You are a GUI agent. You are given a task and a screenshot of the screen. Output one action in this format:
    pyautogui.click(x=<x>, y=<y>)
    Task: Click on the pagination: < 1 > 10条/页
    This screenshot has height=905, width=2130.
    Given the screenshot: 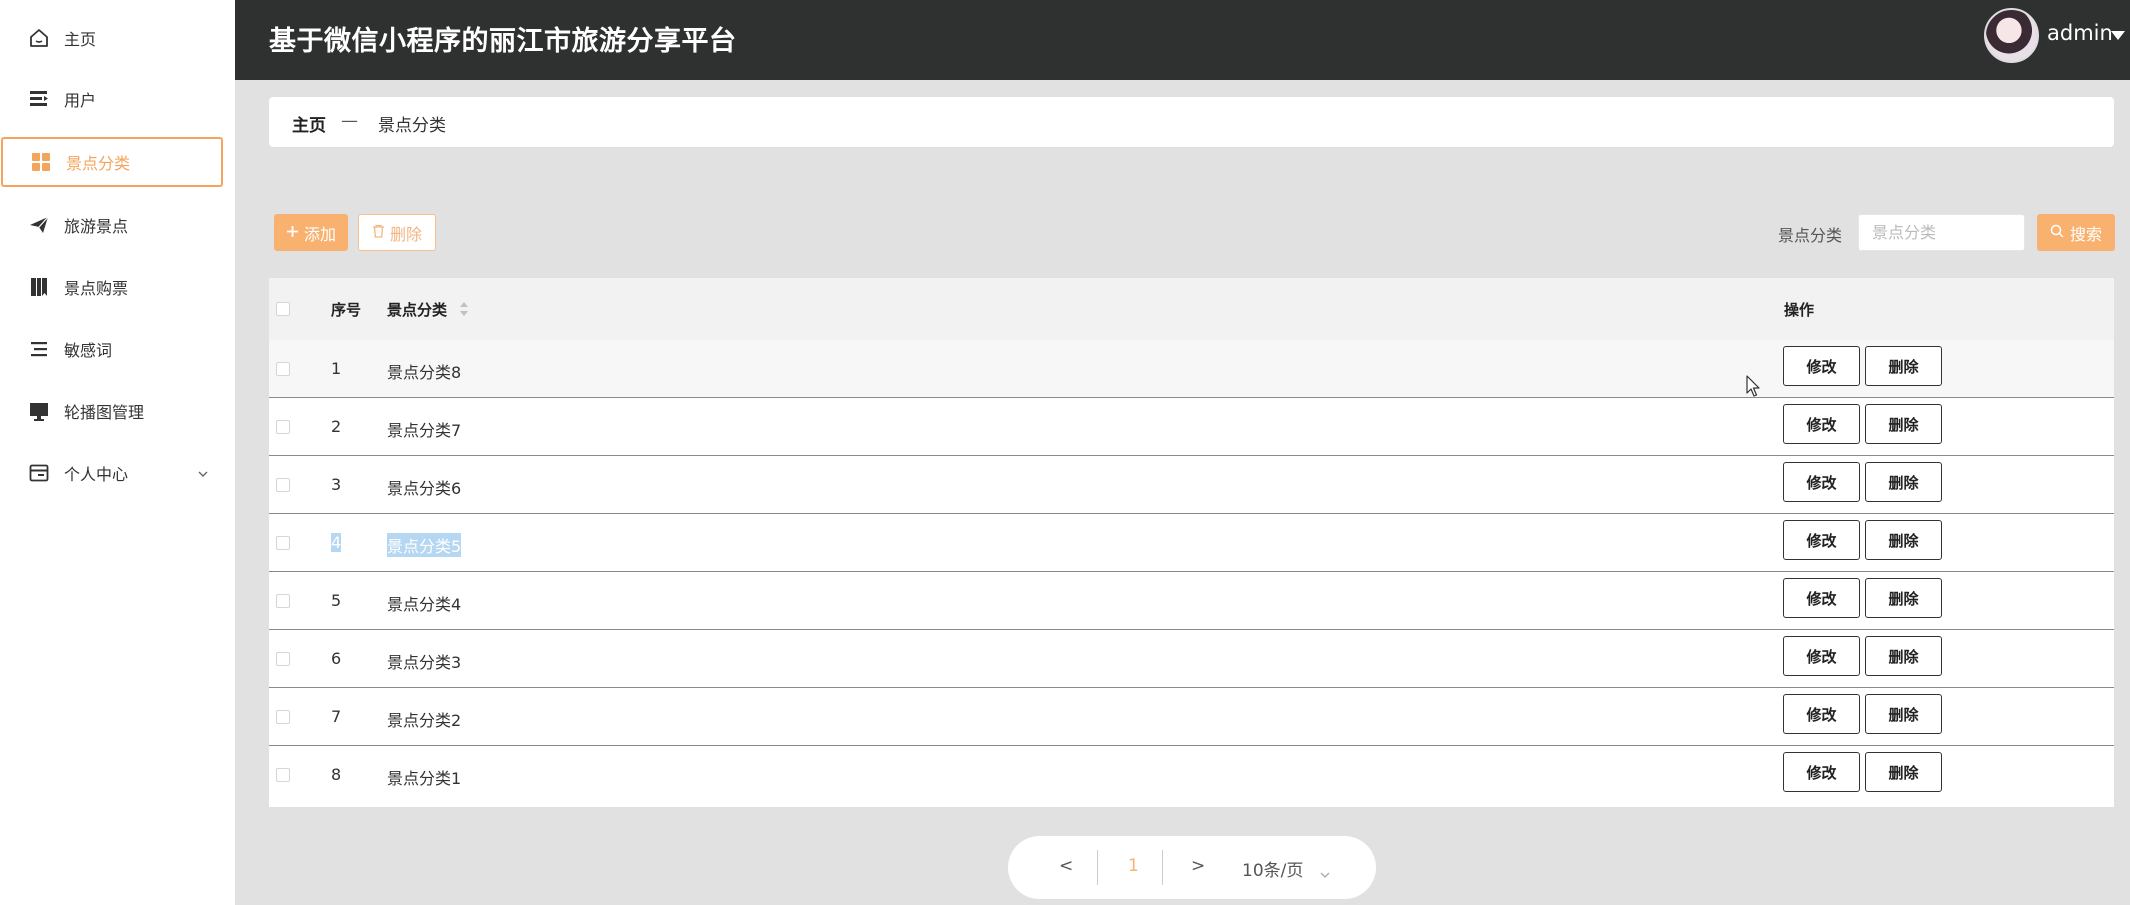 What is the action you would take?
    pyautogui.click(x=1192, y=867)
    